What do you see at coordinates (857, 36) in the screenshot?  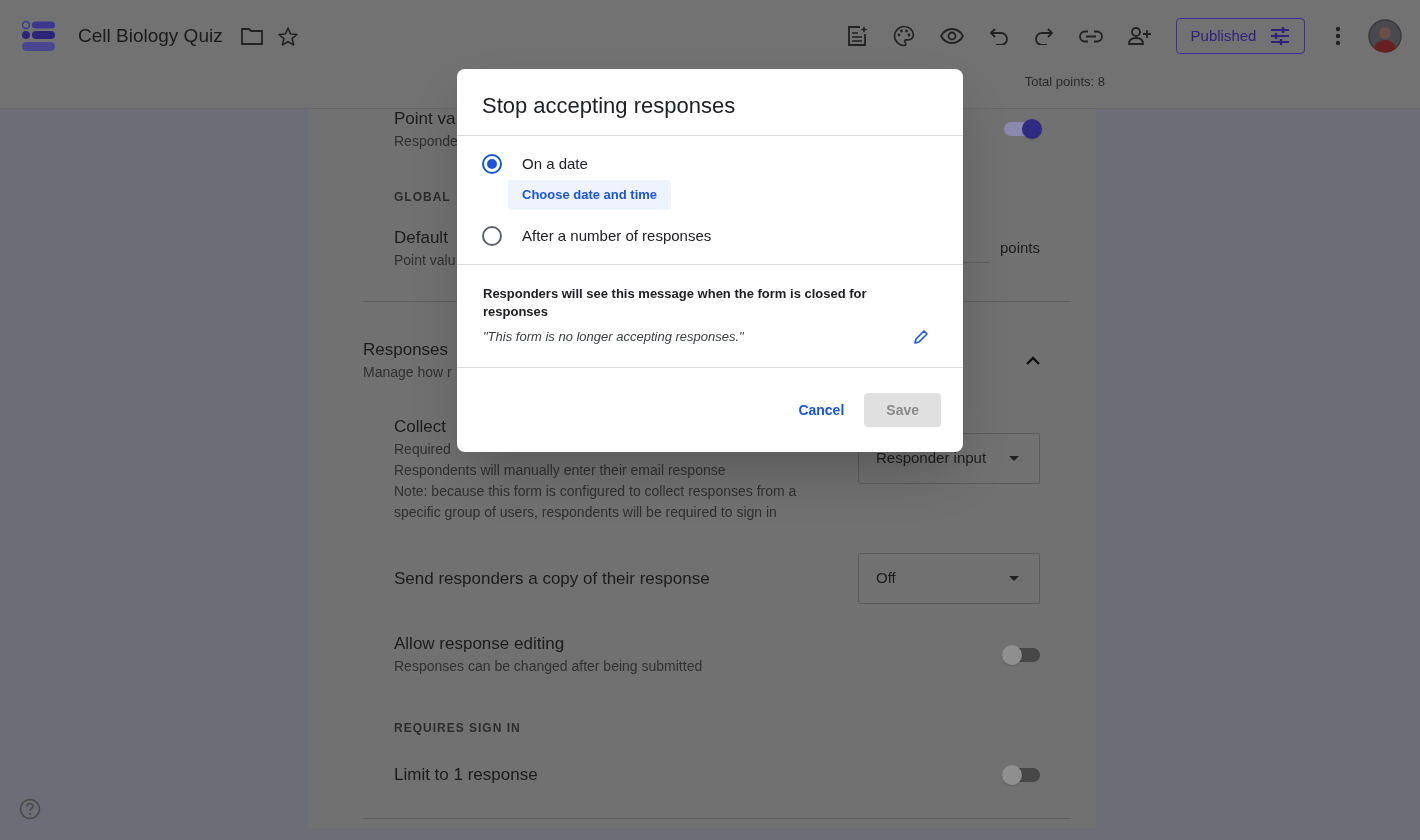 I see `ai-sheet-icon` at bounding box center [857, 36].